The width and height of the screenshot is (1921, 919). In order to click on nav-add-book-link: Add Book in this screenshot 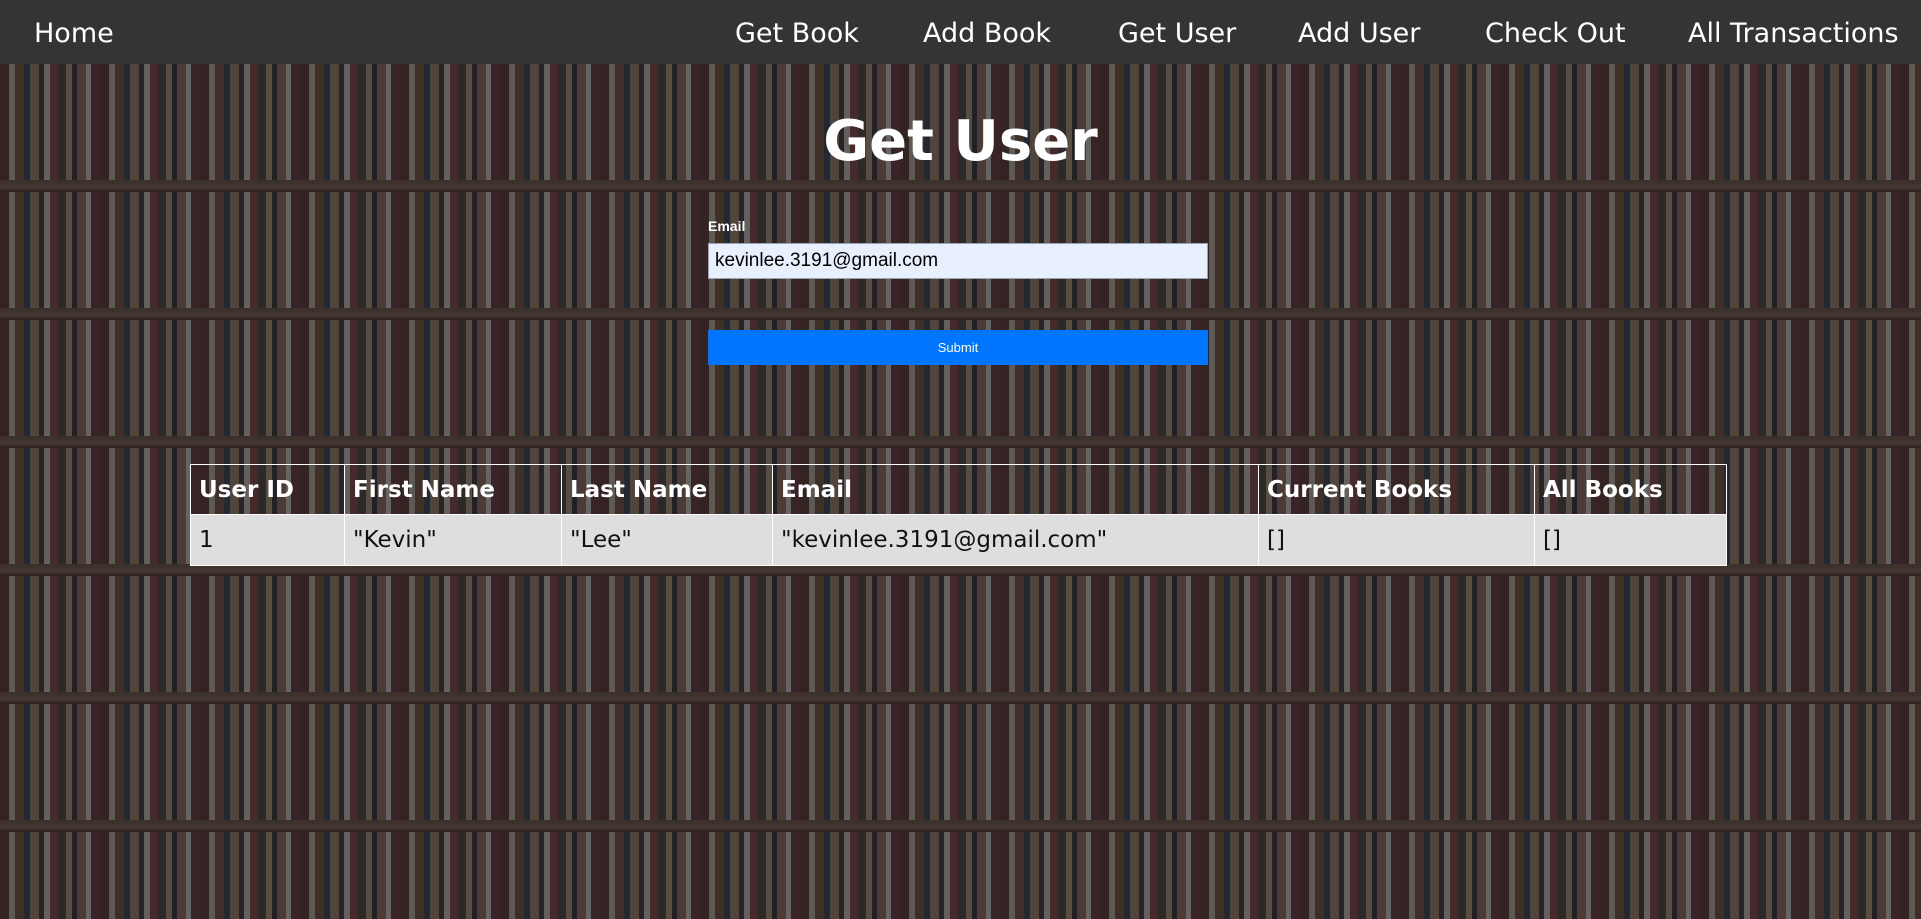, I will do `click(987, 32)`.